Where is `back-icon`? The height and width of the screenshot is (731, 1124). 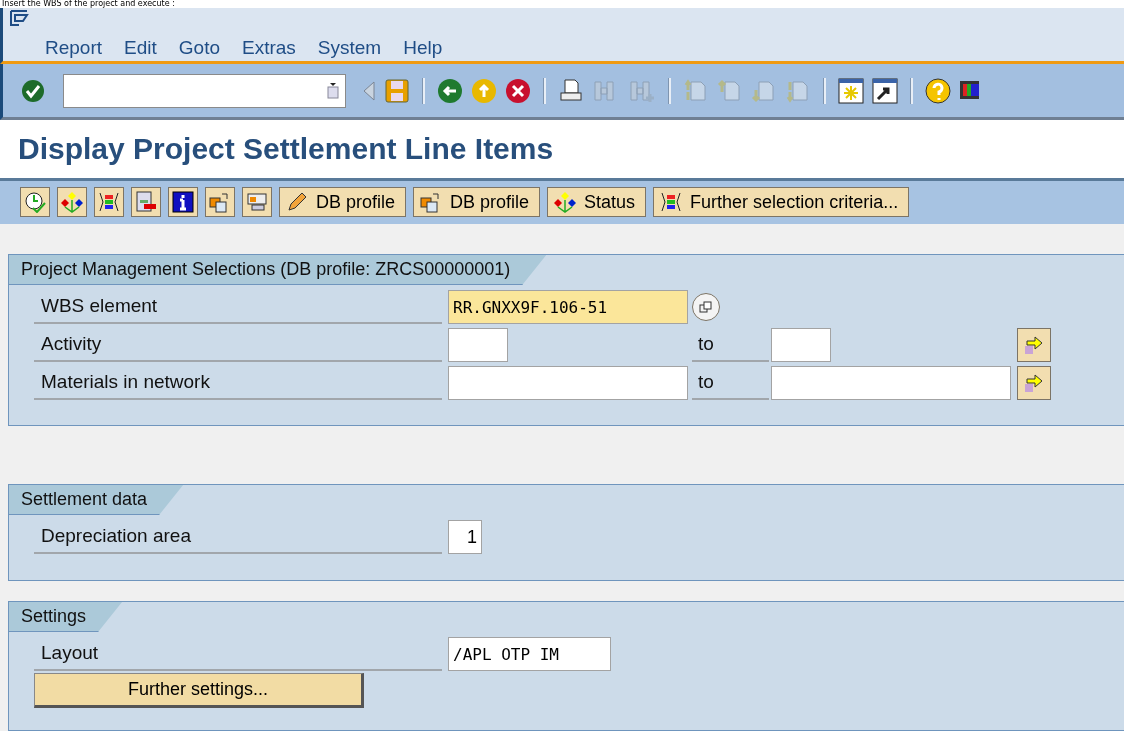 back-icon is located at coordinates (450, 90).